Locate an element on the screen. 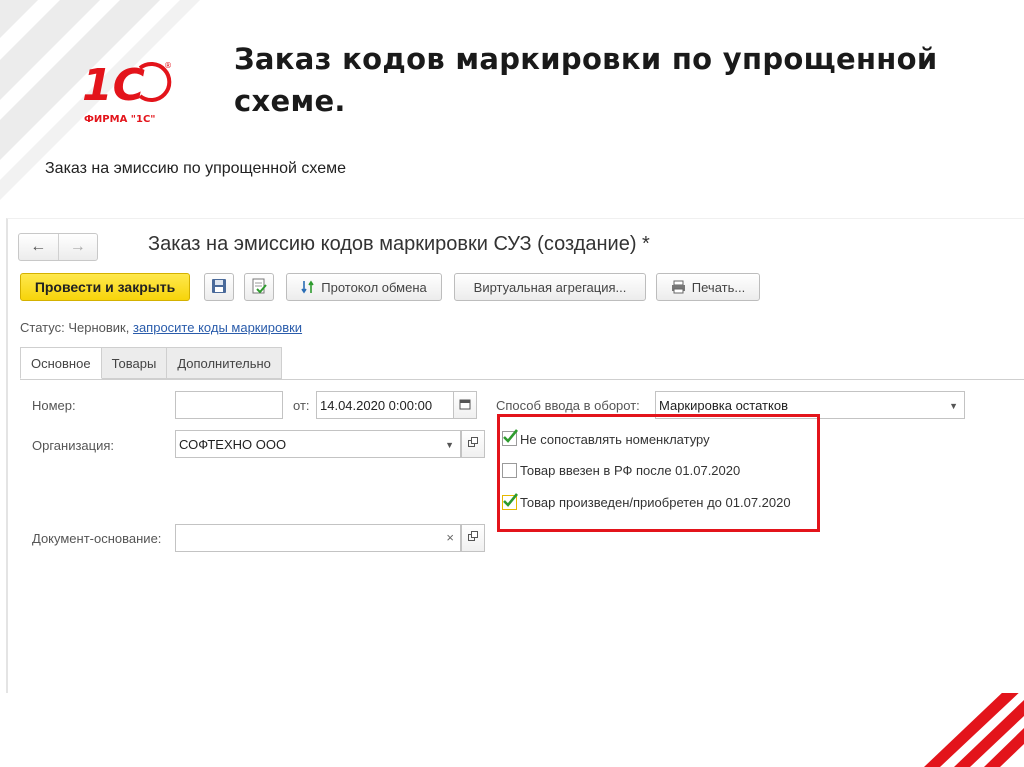  open-basis-button is located at coordinates (473, 538).